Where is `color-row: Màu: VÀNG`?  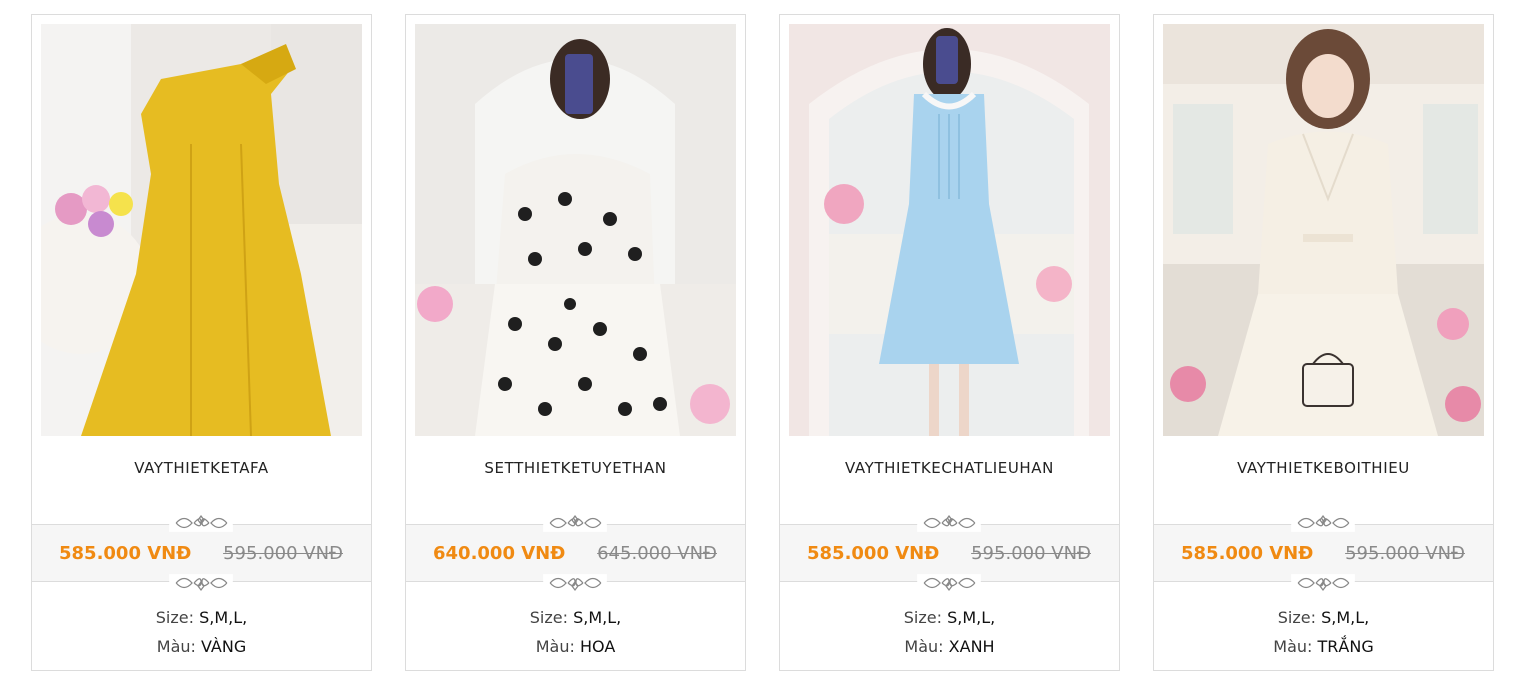
color-row: Màu: VÀNG is located at coordinates (201, 646).